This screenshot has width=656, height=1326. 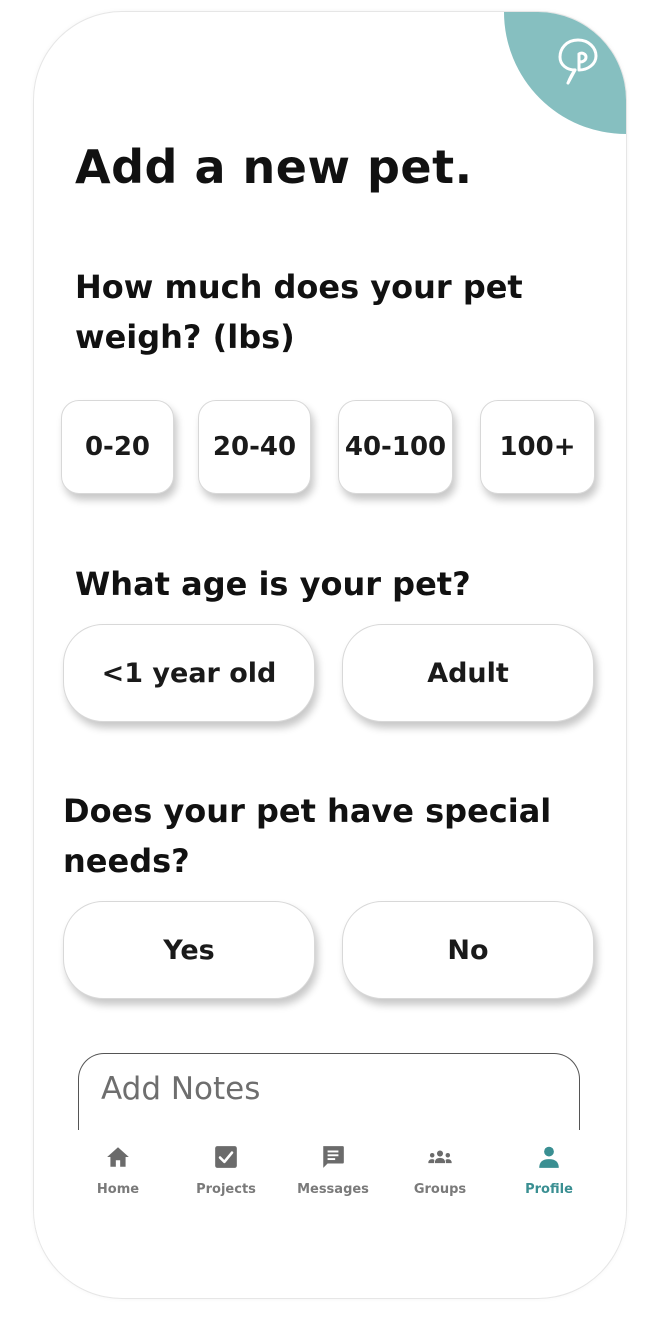 I want to click on person-icon, so click(x=549, y=1157).